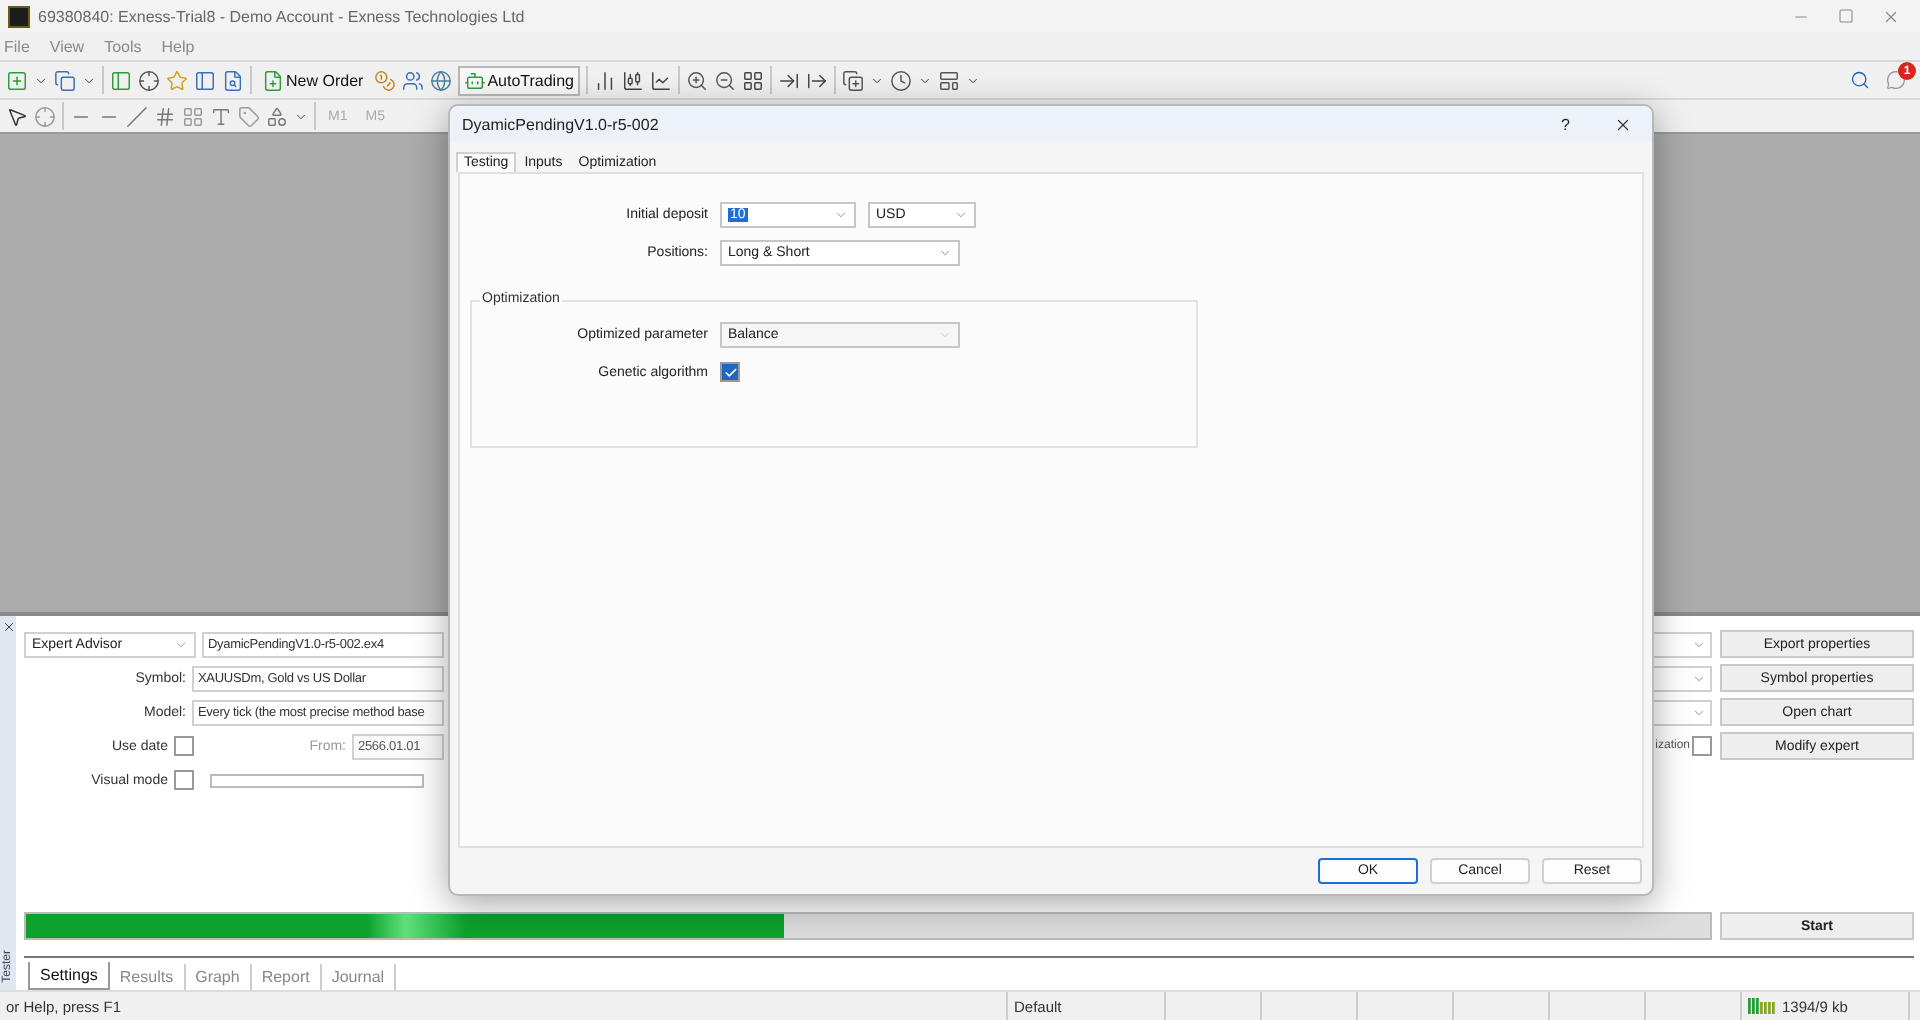 The width and height of the screenshot is (1920, 1020). I want to click on help-button: ?, so click(1565, 124).